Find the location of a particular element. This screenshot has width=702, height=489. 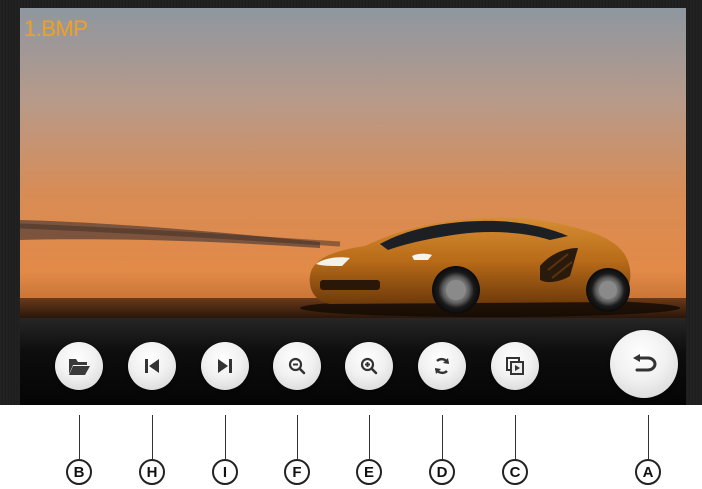

zoom-out-button is located at coordinates (297, 366).